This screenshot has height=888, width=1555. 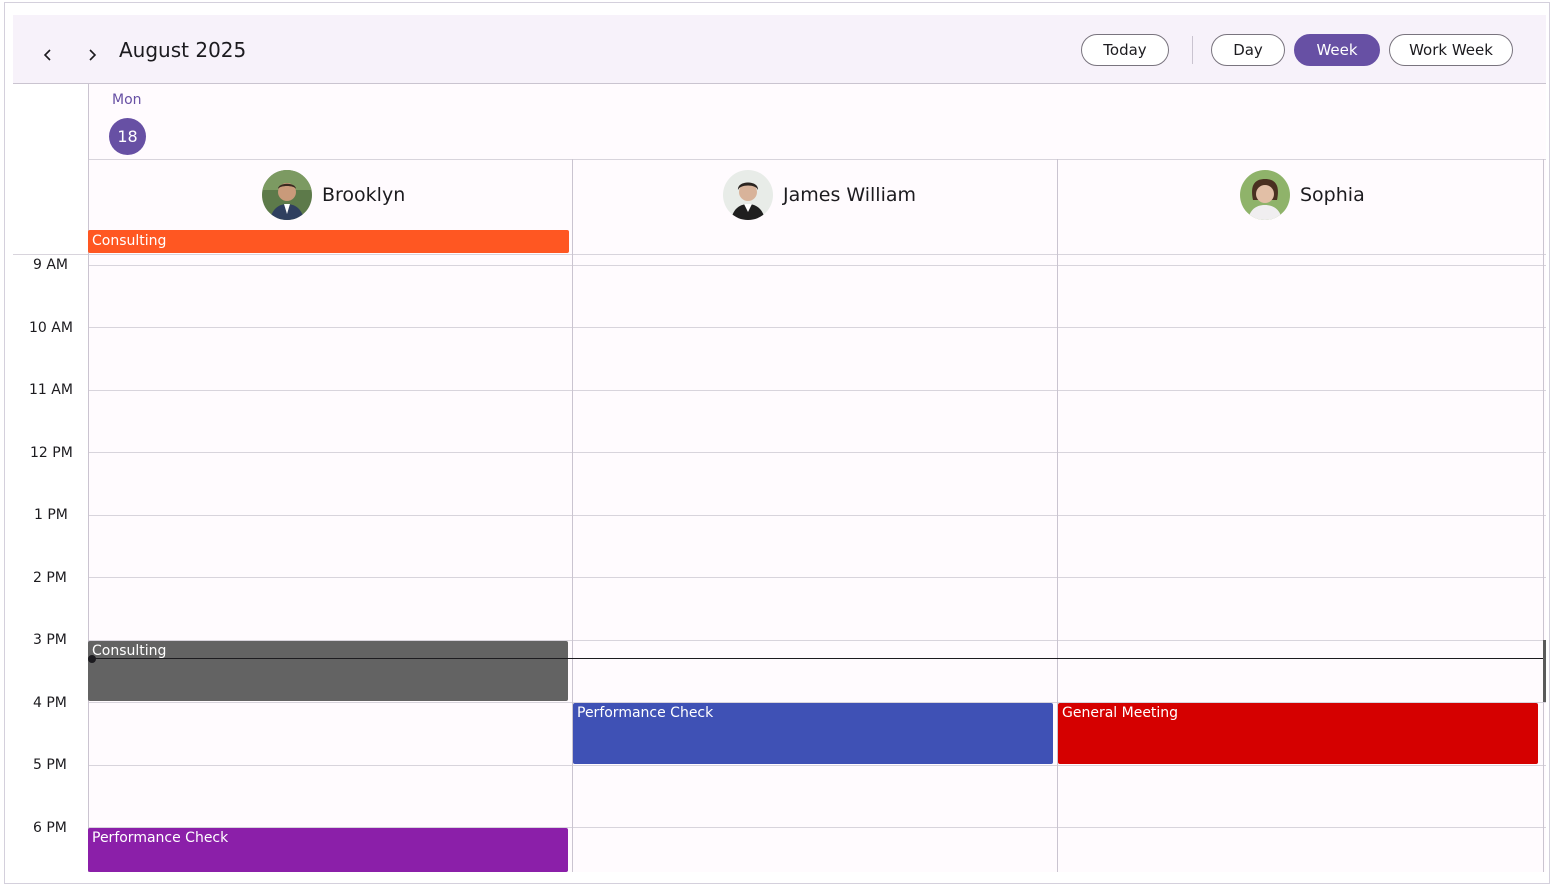 What do you see at coordinates (818, 658) in the screenshot?
I see `current-time-indicator` at bounding box center [818, 658].